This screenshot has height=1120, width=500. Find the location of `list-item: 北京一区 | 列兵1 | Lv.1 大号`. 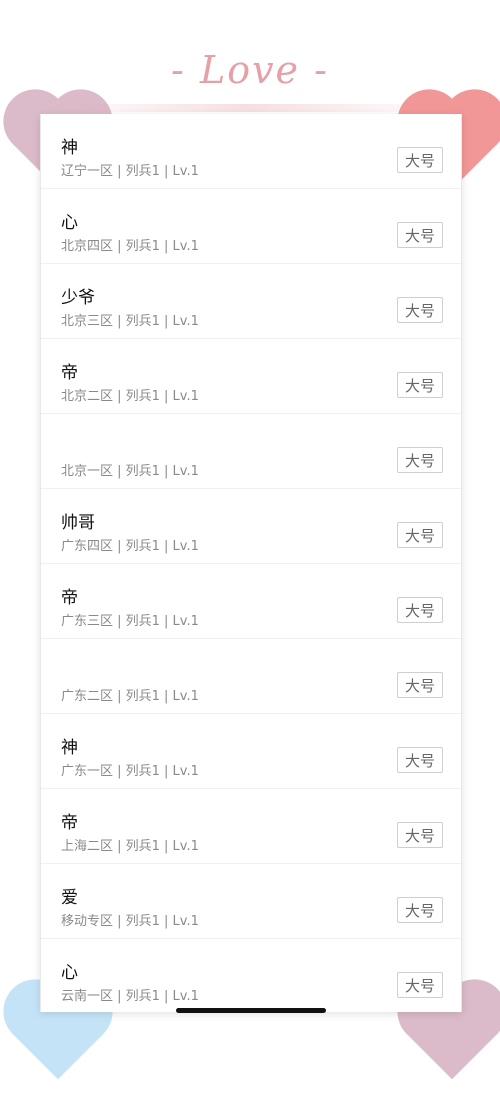

list-item: 北京一区 | 列兵1 | Lv.1 大号 is located at coordinates (251, 451).